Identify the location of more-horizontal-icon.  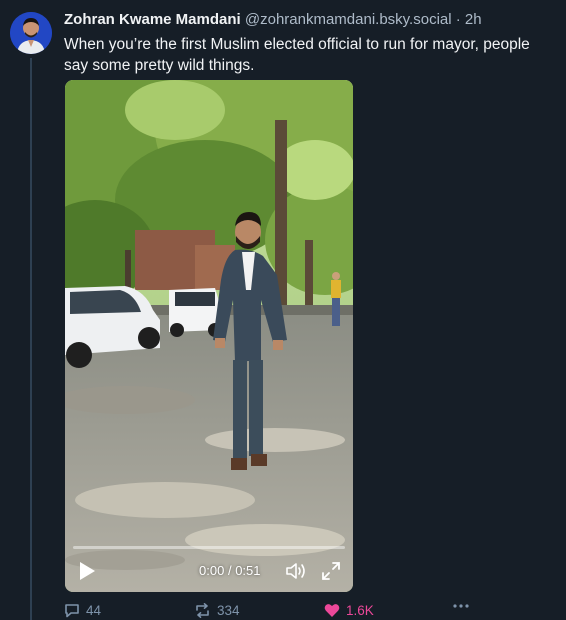
(461, 606).